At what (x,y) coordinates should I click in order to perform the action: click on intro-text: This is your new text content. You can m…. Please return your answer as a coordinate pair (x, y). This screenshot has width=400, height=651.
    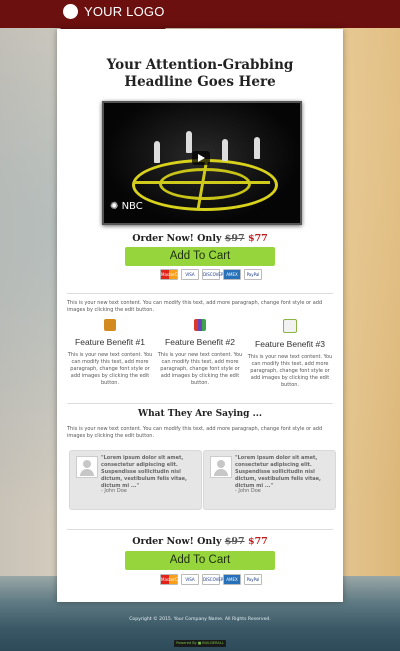
    Looking at the image, I should click on (195, 306).